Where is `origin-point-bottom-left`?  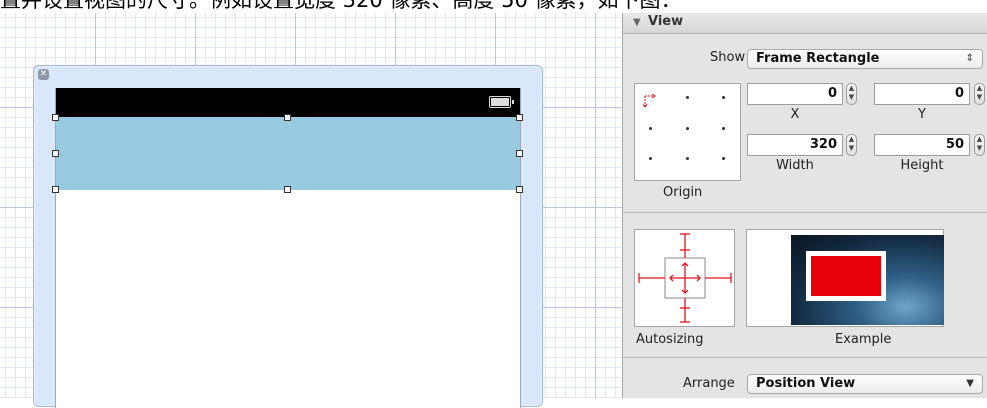
origin-point-bottom-left is located at coordinates (650, 158).